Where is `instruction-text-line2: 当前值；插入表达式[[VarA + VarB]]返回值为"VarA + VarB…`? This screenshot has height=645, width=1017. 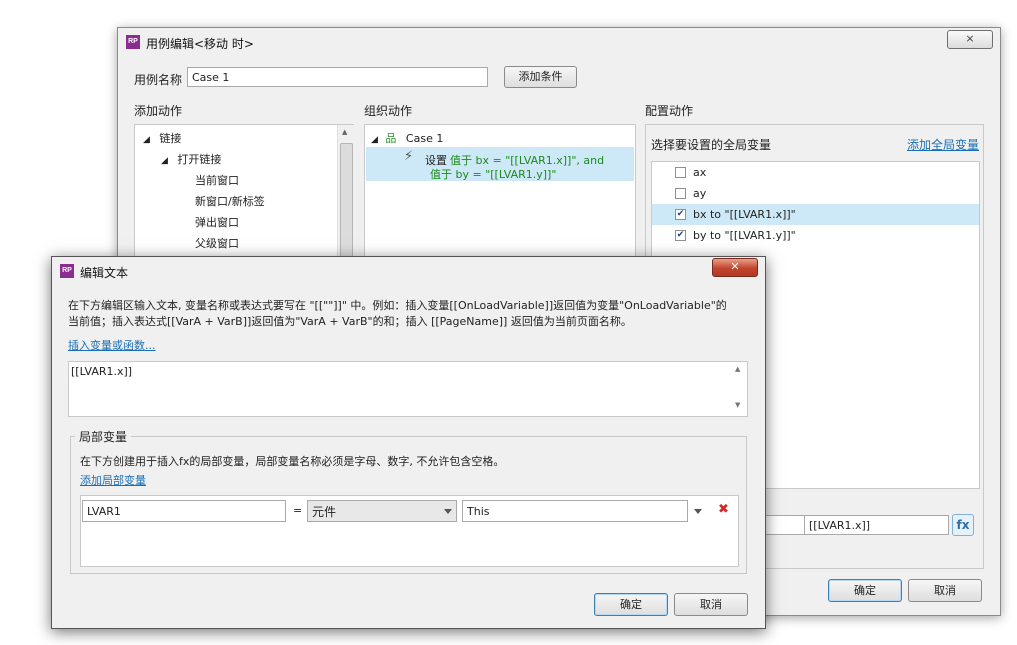 instruction-text-line2: 当前值；插入表达式[[VarA + VarB]]返回值为"VarA + VarB… is located at coordinates (350, 321).